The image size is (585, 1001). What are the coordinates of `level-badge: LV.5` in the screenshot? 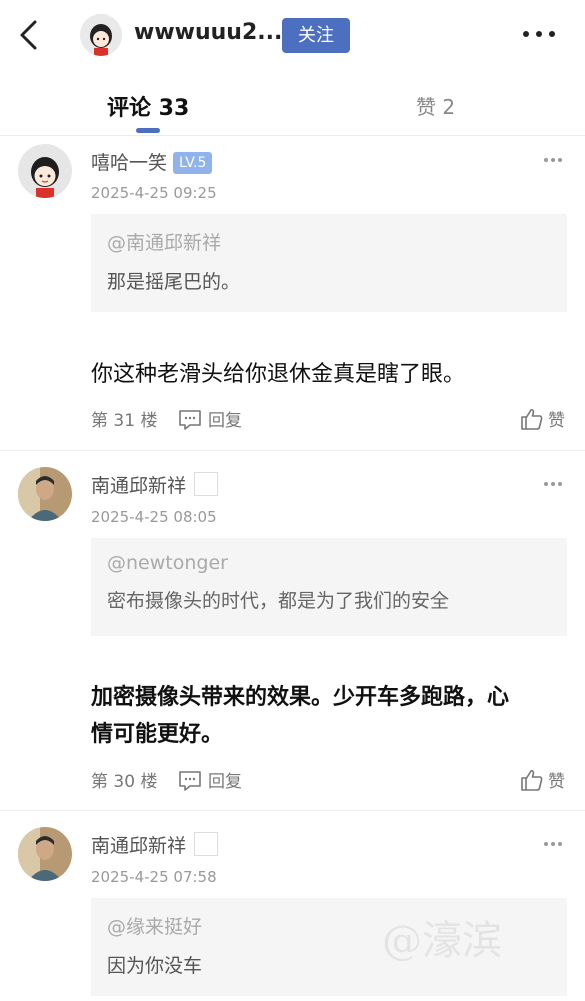 It's located at (193, 163).